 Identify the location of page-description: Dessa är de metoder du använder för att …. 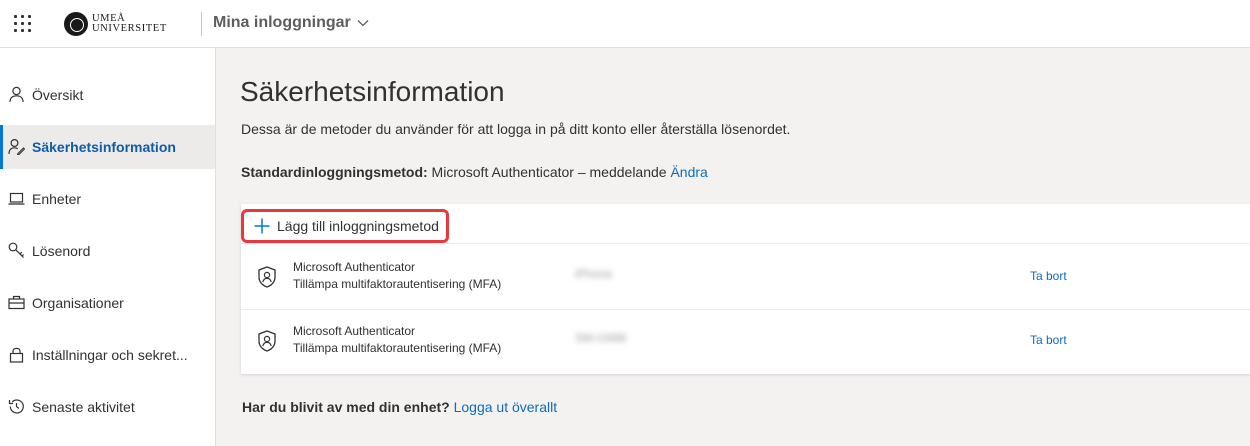
(516, 129).